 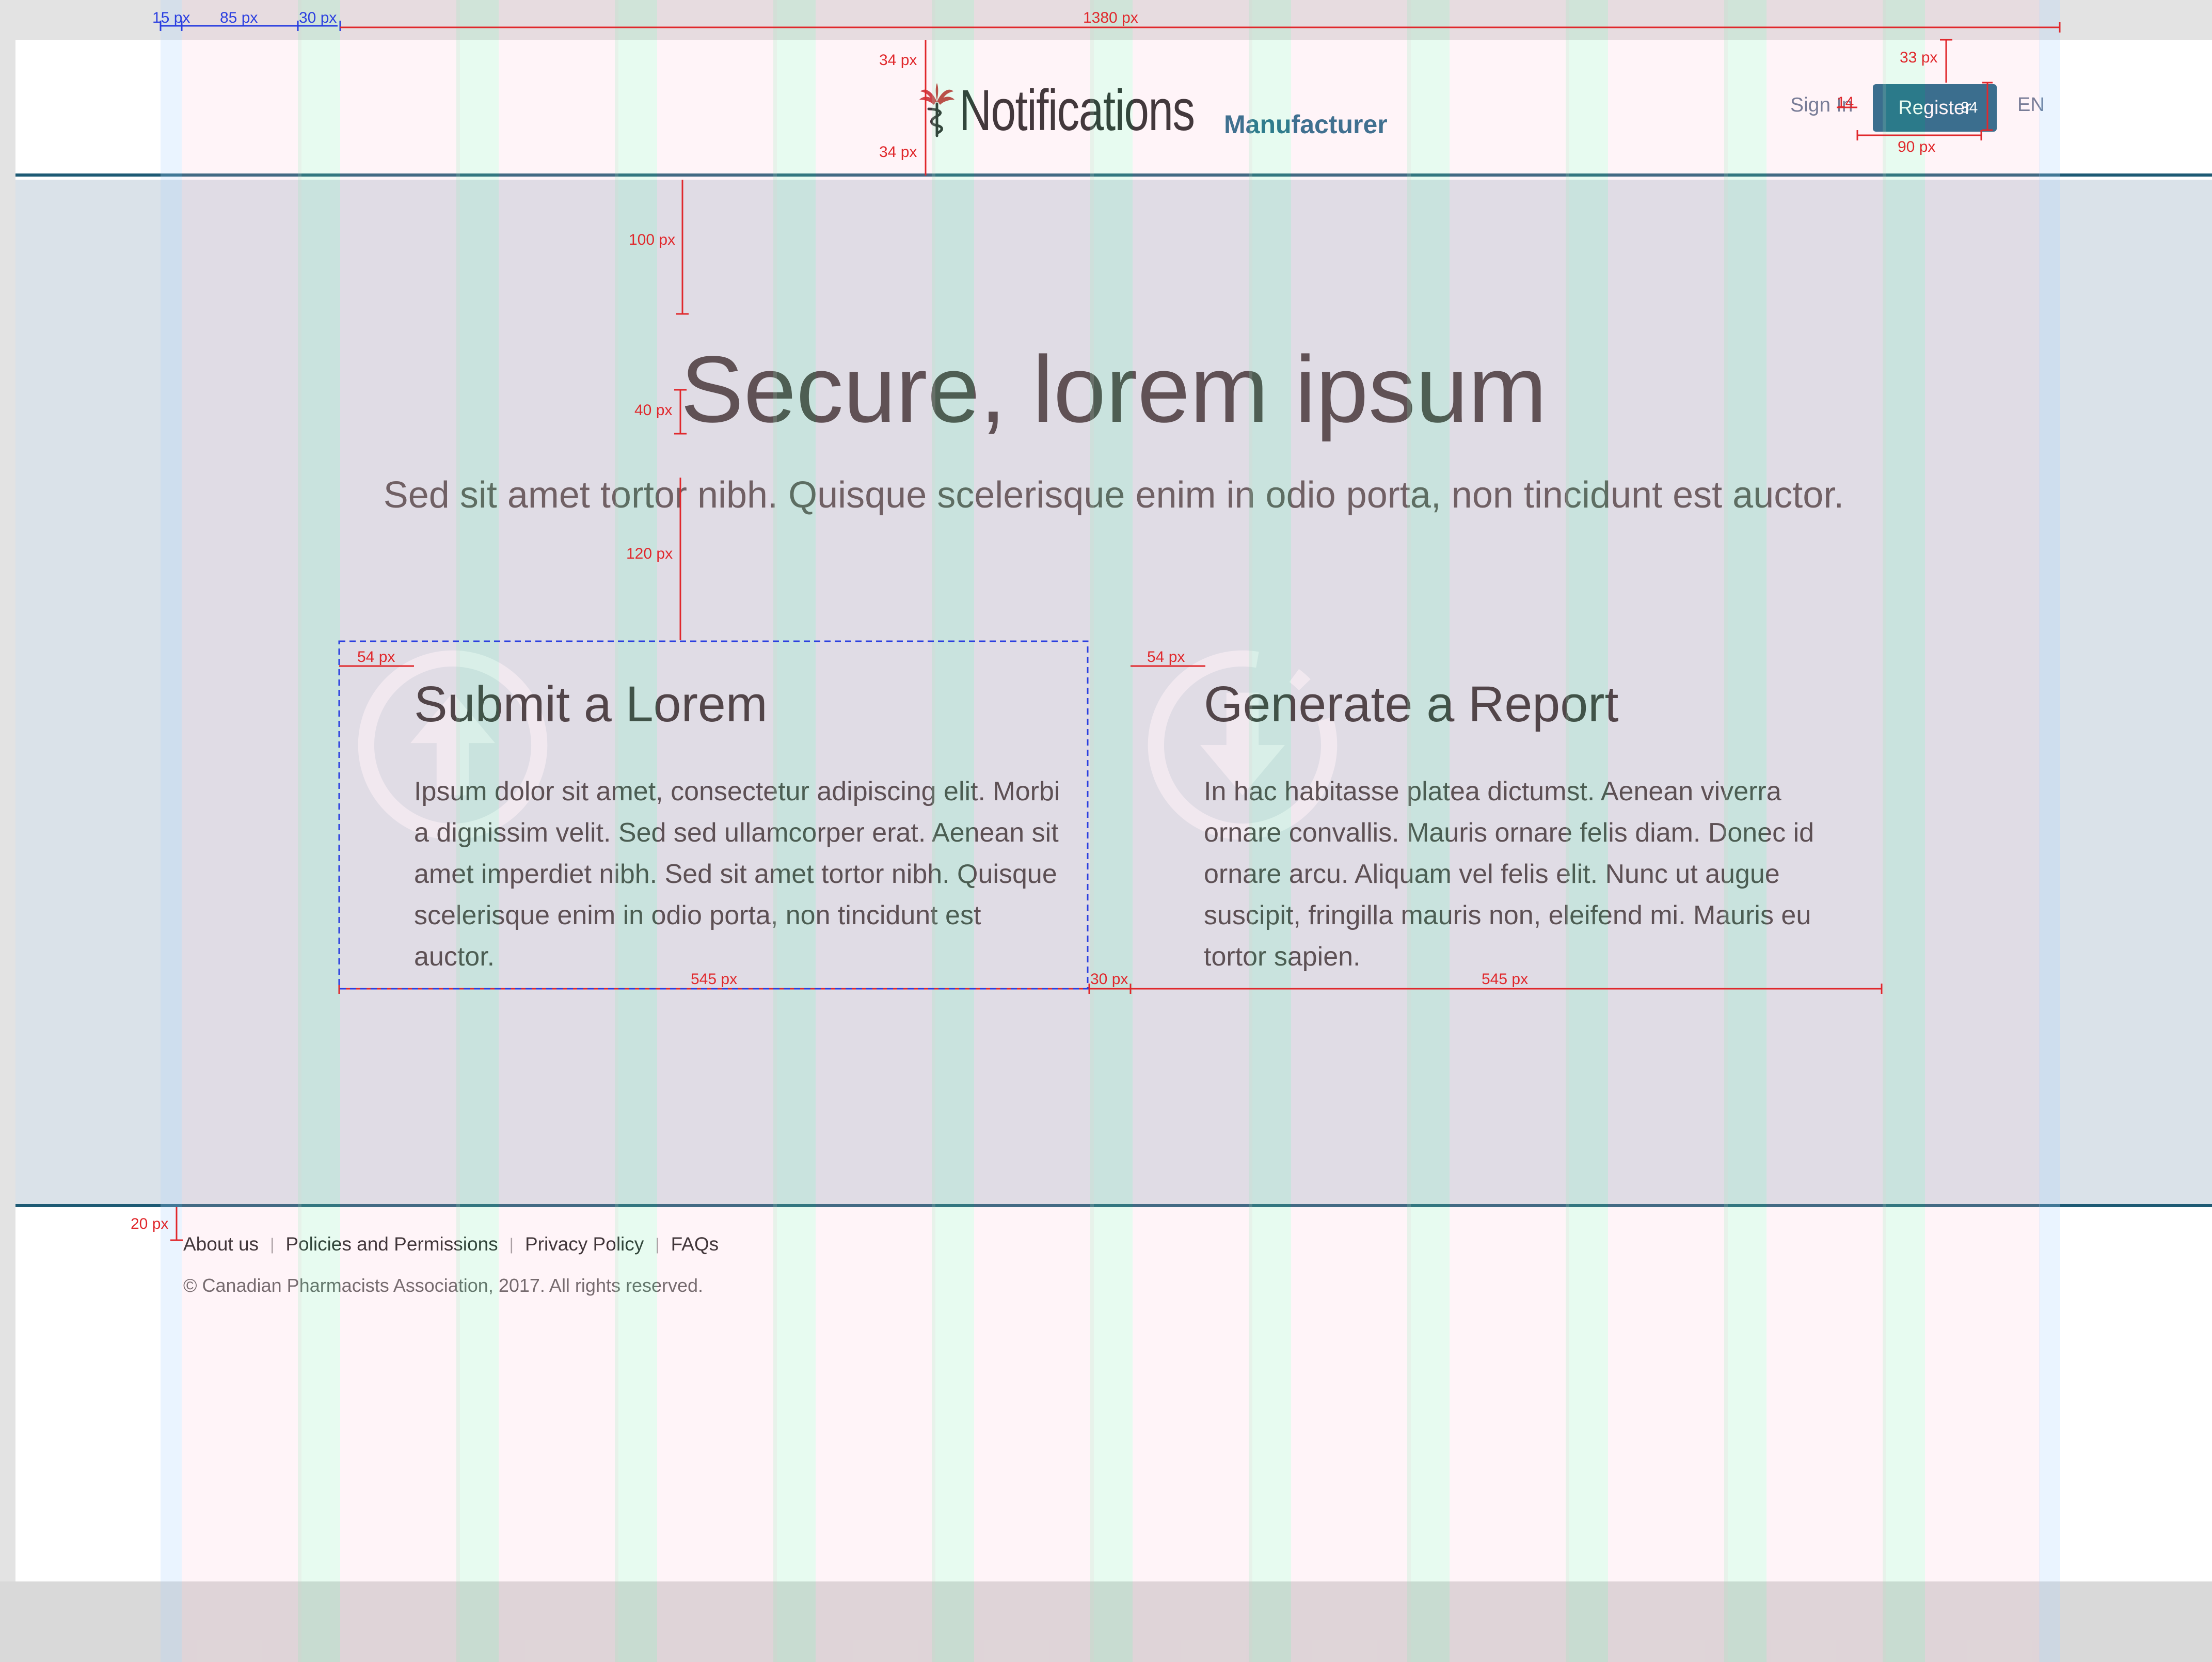 What do you see at coordinates (1935, 108) in the screenshot?
I see `register-button: Register` at bounding box center [1935, 108].